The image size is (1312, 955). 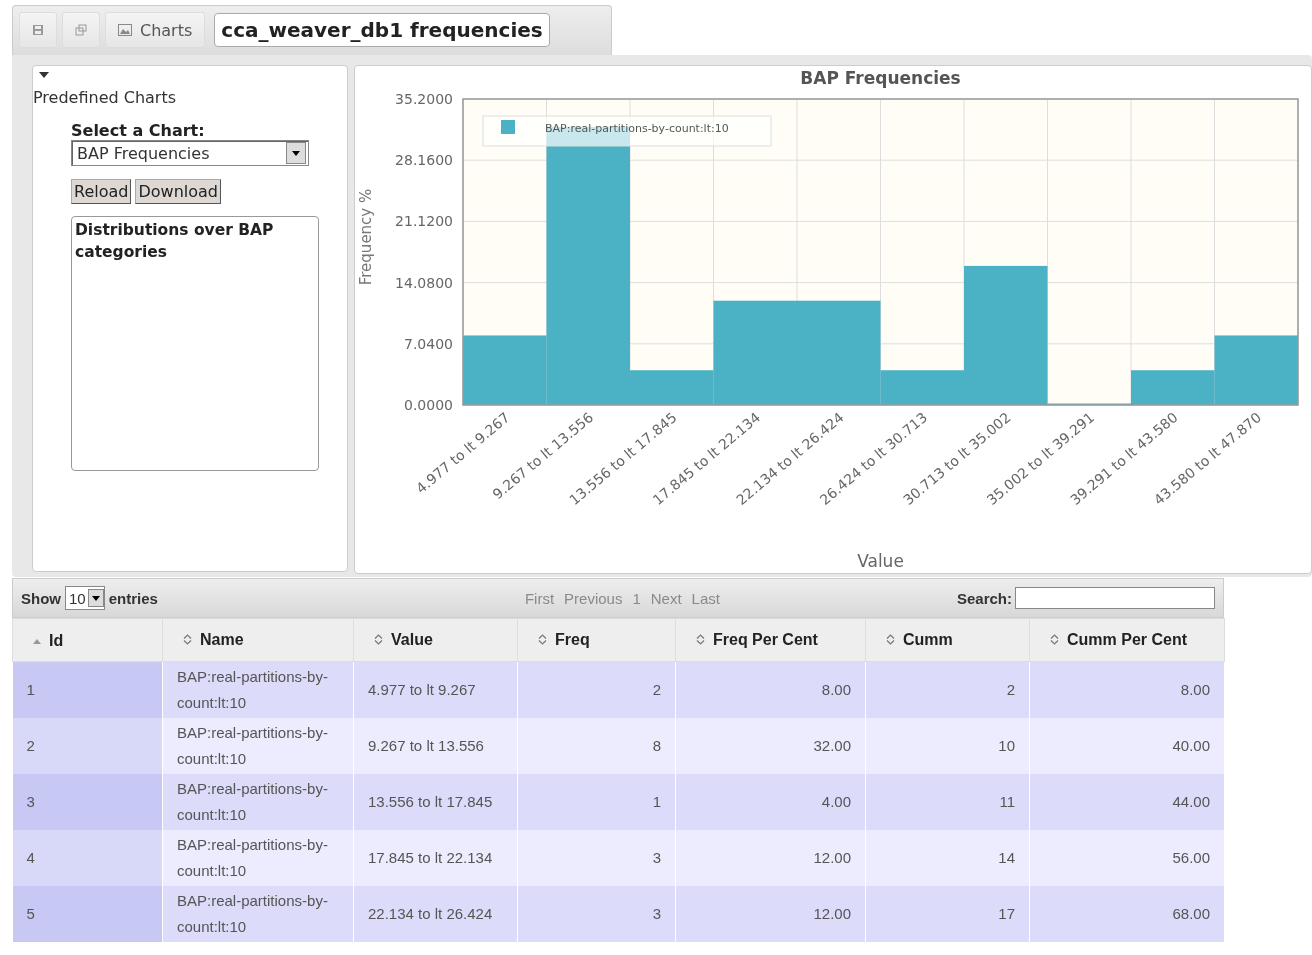 I want to click on table-cell: 8, so click(x=596, y=745).